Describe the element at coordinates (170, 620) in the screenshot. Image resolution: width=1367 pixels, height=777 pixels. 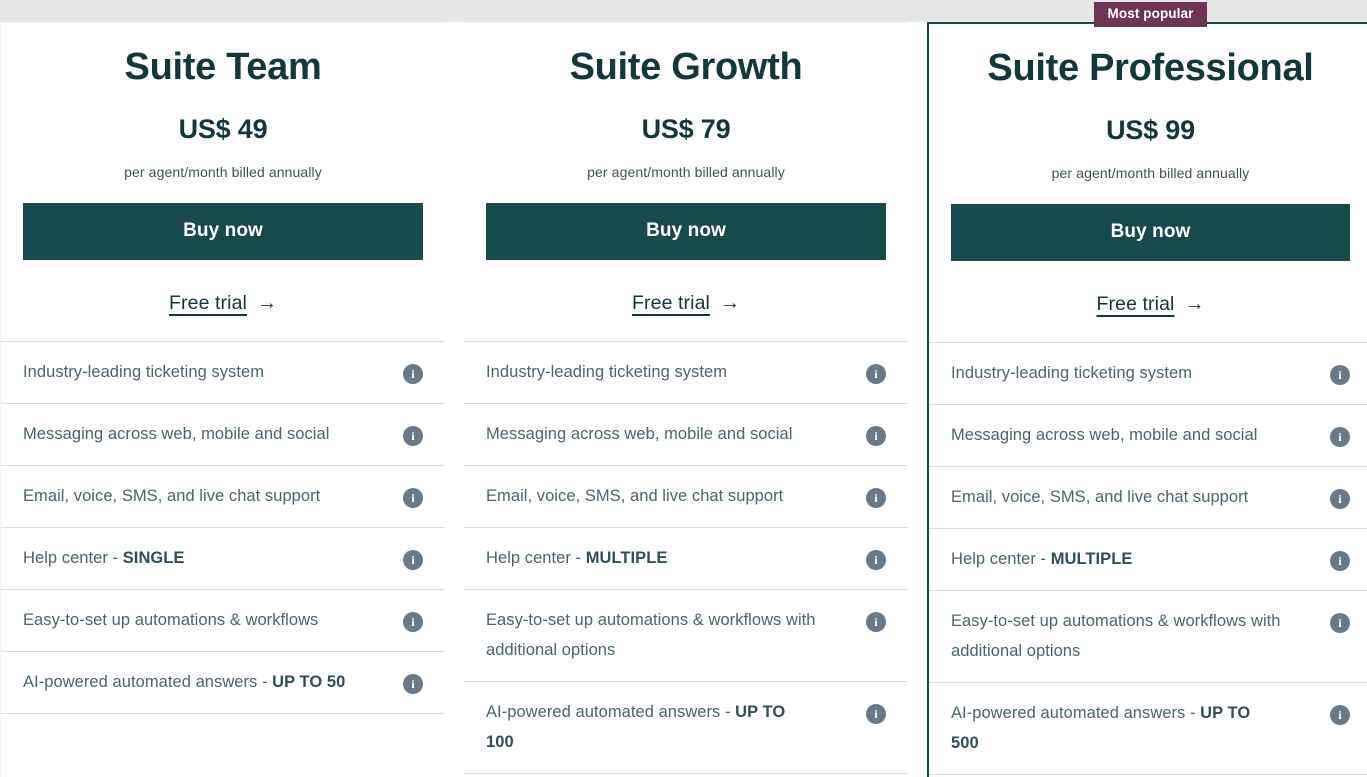
I see `feature-label: Easy-to-set up automations & workflows` at that location.